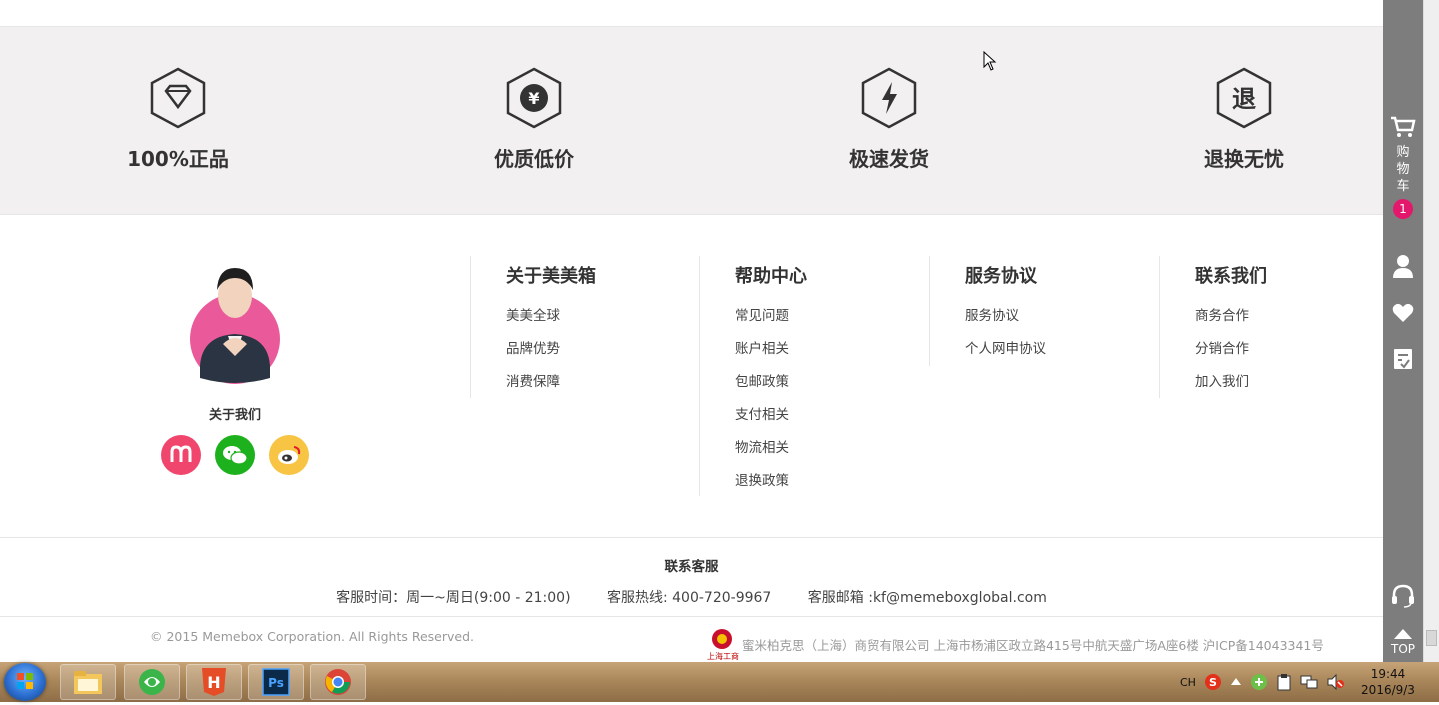 The height and width of the screenshot is (705, 1439). I want to click on footer-link: 常见问题, so click(771, 322).